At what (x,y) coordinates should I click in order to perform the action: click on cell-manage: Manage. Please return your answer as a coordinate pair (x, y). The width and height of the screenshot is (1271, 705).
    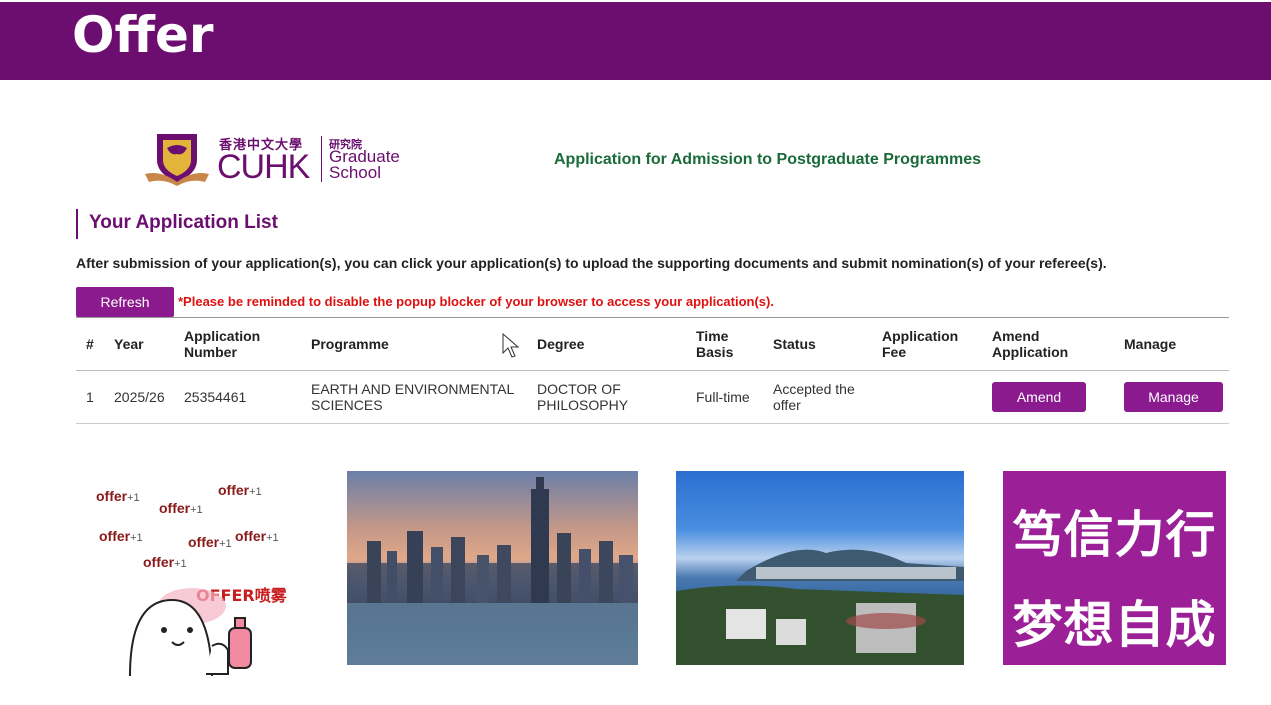
    Looking at the image, I should click on (1171, 397).